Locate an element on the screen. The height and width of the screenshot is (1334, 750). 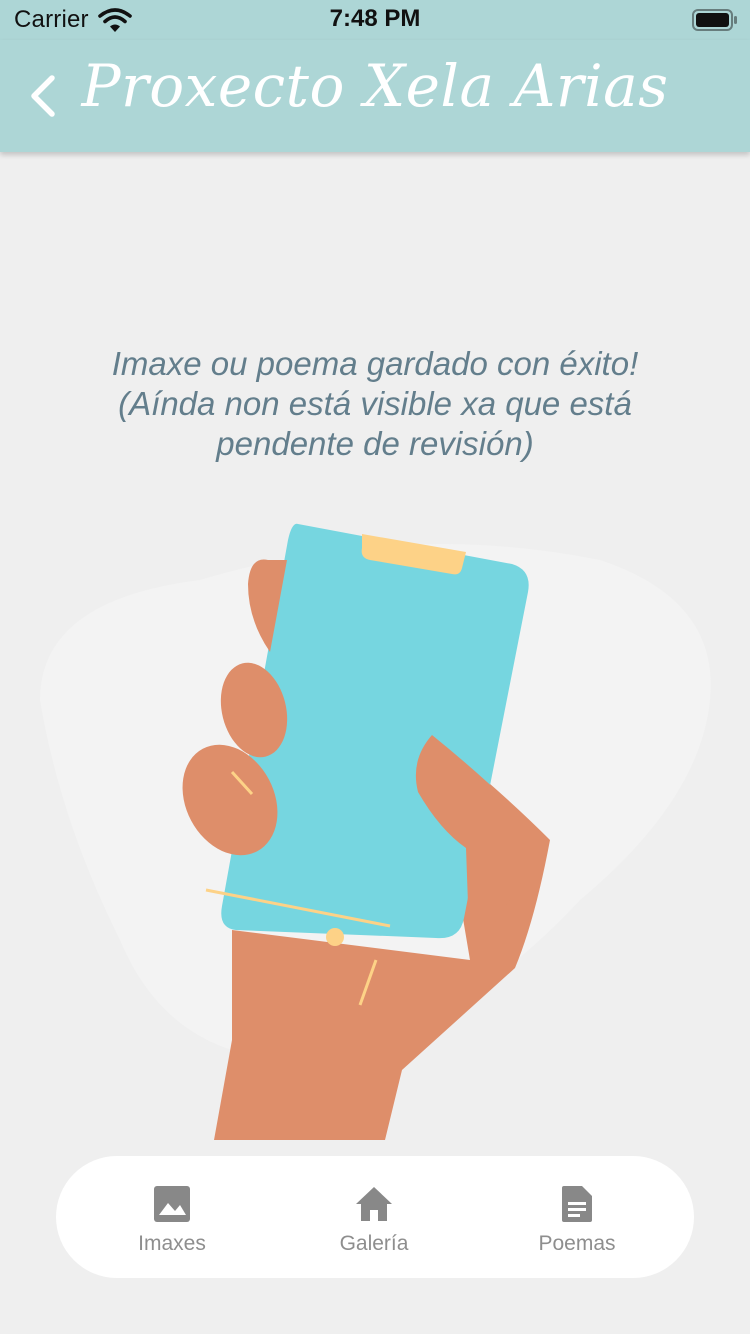
success-message-line-3: pendente de revisión) is located at coordinates (375, 443).